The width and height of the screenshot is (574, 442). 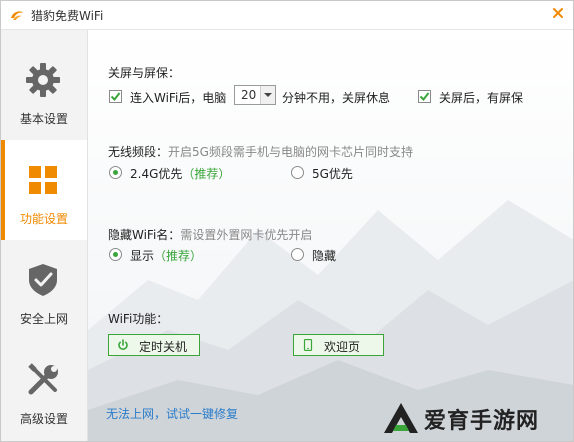 I want to click on auto-rest-suffix: 分钟不用，关屏休息, so click(x=336, y=98).